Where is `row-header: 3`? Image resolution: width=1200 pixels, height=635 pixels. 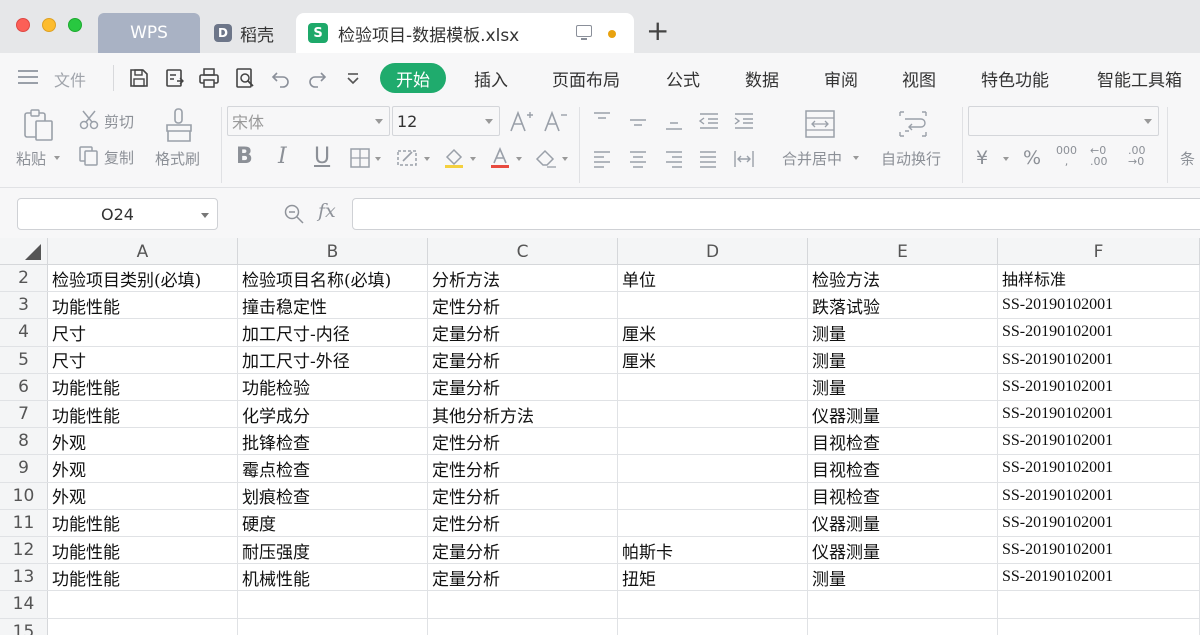
row-header: 3 is located at coordinates (24, 305).